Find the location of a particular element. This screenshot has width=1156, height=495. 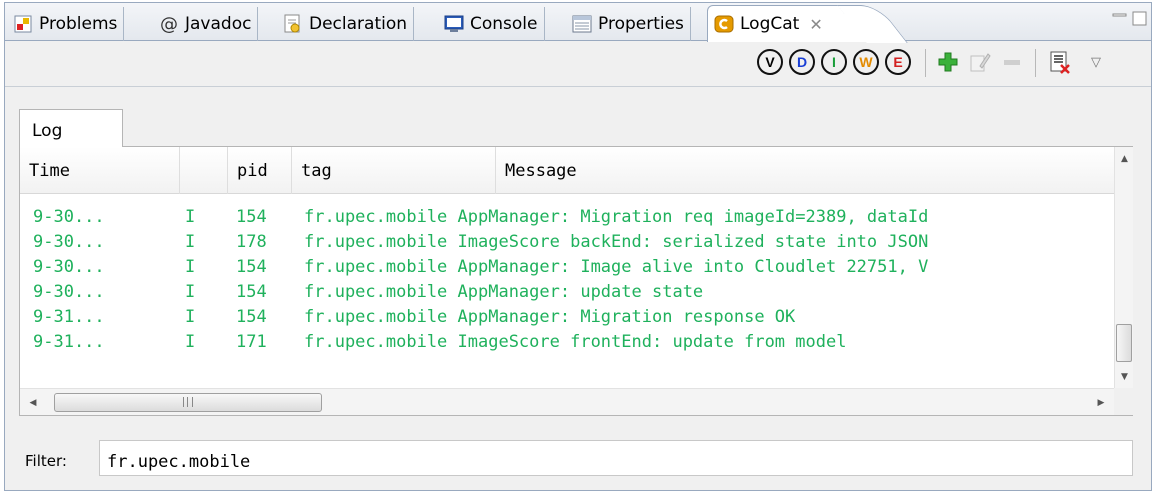

clear-log-button is located at coordinates (1060, 62).